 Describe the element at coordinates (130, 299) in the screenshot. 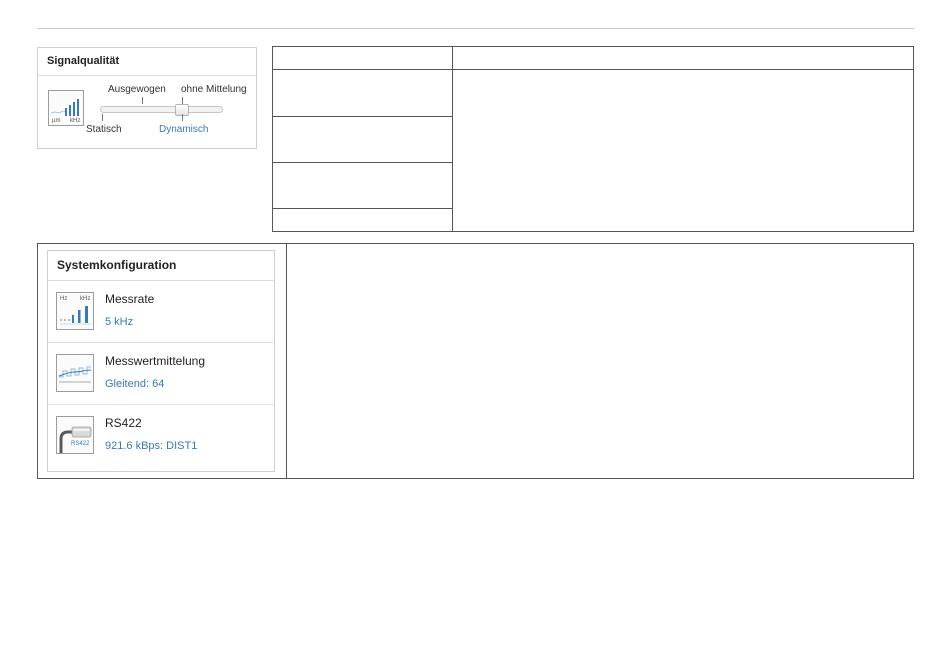

I see `config-item-label: Messrate` at that location.